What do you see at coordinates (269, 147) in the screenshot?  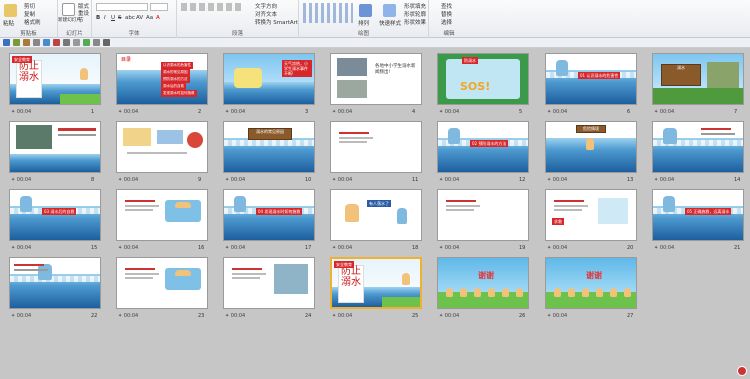 I see `slide-thumbnail: 溺水的常见原因` at bounding box center [269, 147].